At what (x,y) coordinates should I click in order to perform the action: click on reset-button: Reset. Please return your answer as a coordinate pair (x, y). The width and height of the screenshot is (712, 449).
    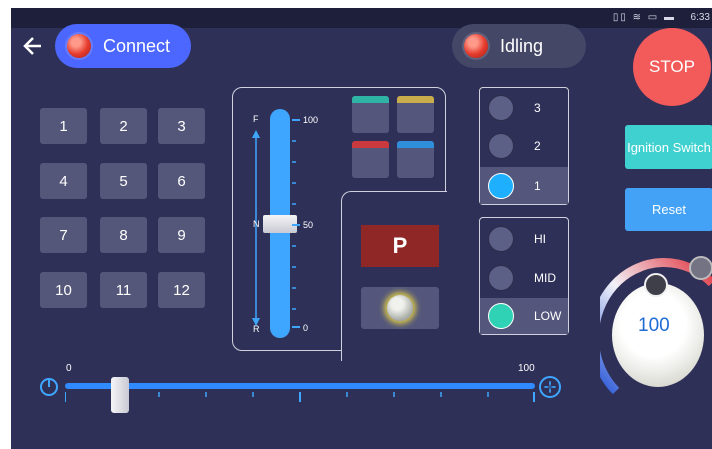
    Looking at the image, I should click on (668, 209).